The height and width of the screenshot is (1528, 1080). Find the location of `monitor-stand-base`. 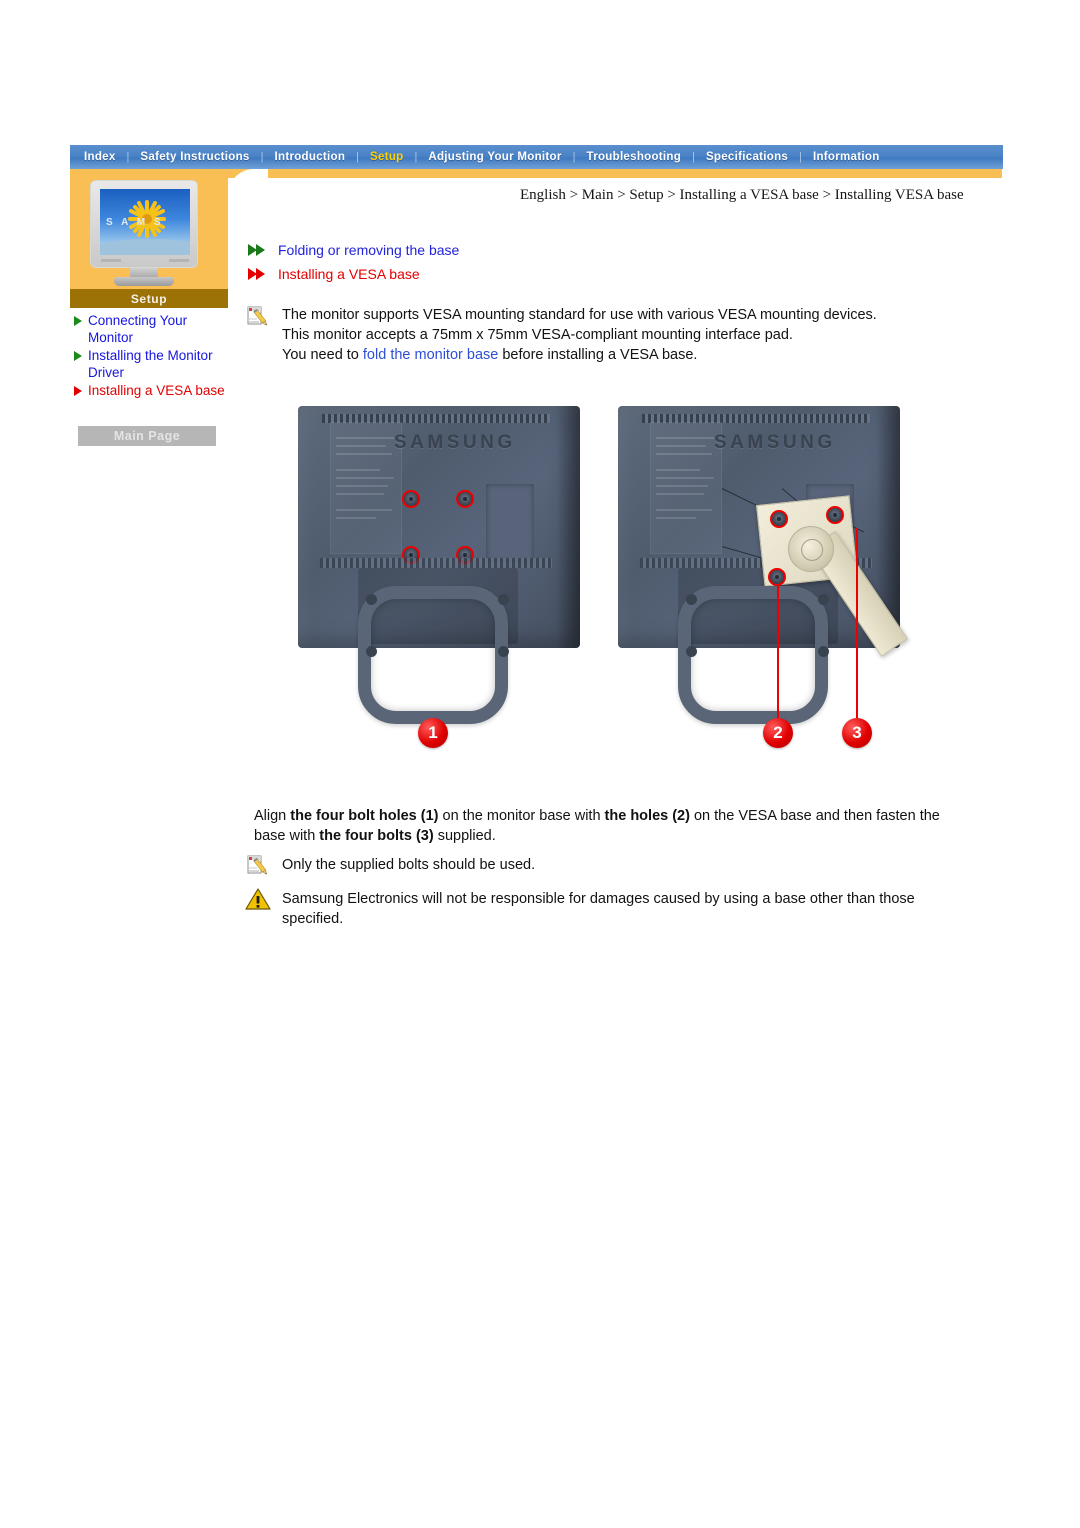

monitor-stand-base is located at coordinates (144, 281).